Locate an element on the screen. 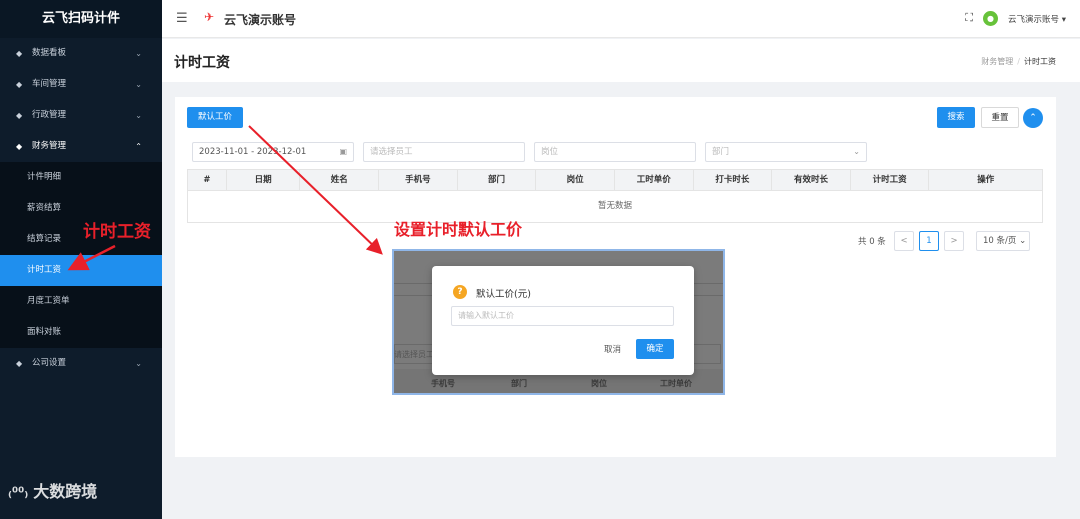  column-header: 日期 is located at coordinates (264, 180).